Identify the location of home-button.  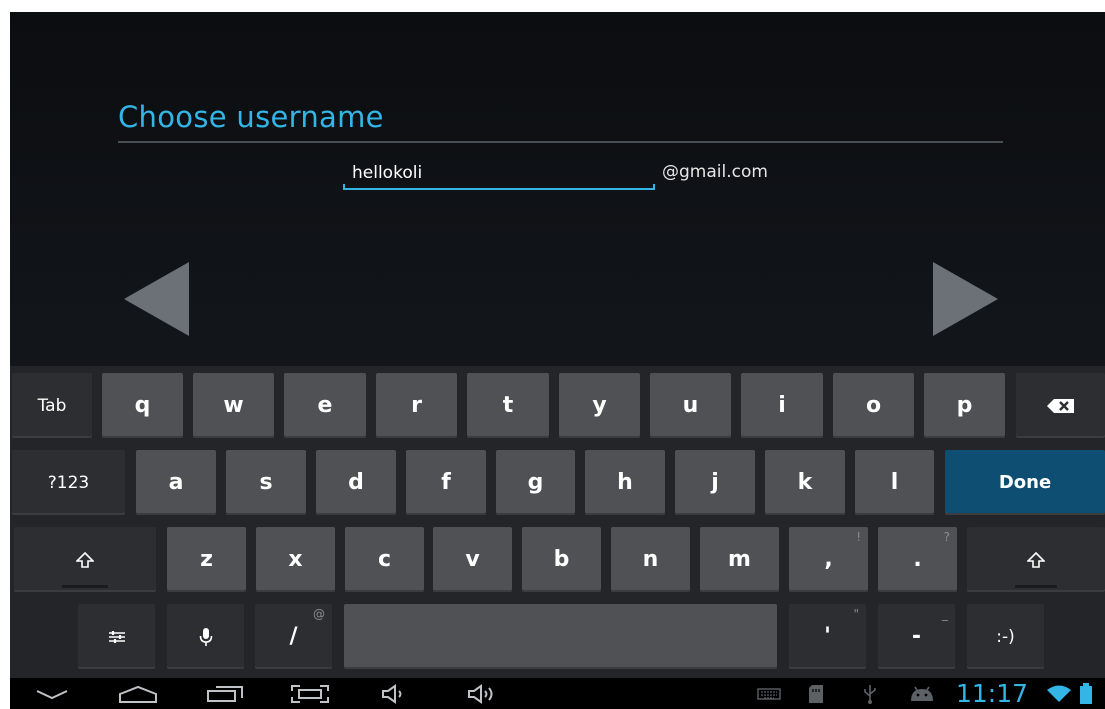
(138, 693).